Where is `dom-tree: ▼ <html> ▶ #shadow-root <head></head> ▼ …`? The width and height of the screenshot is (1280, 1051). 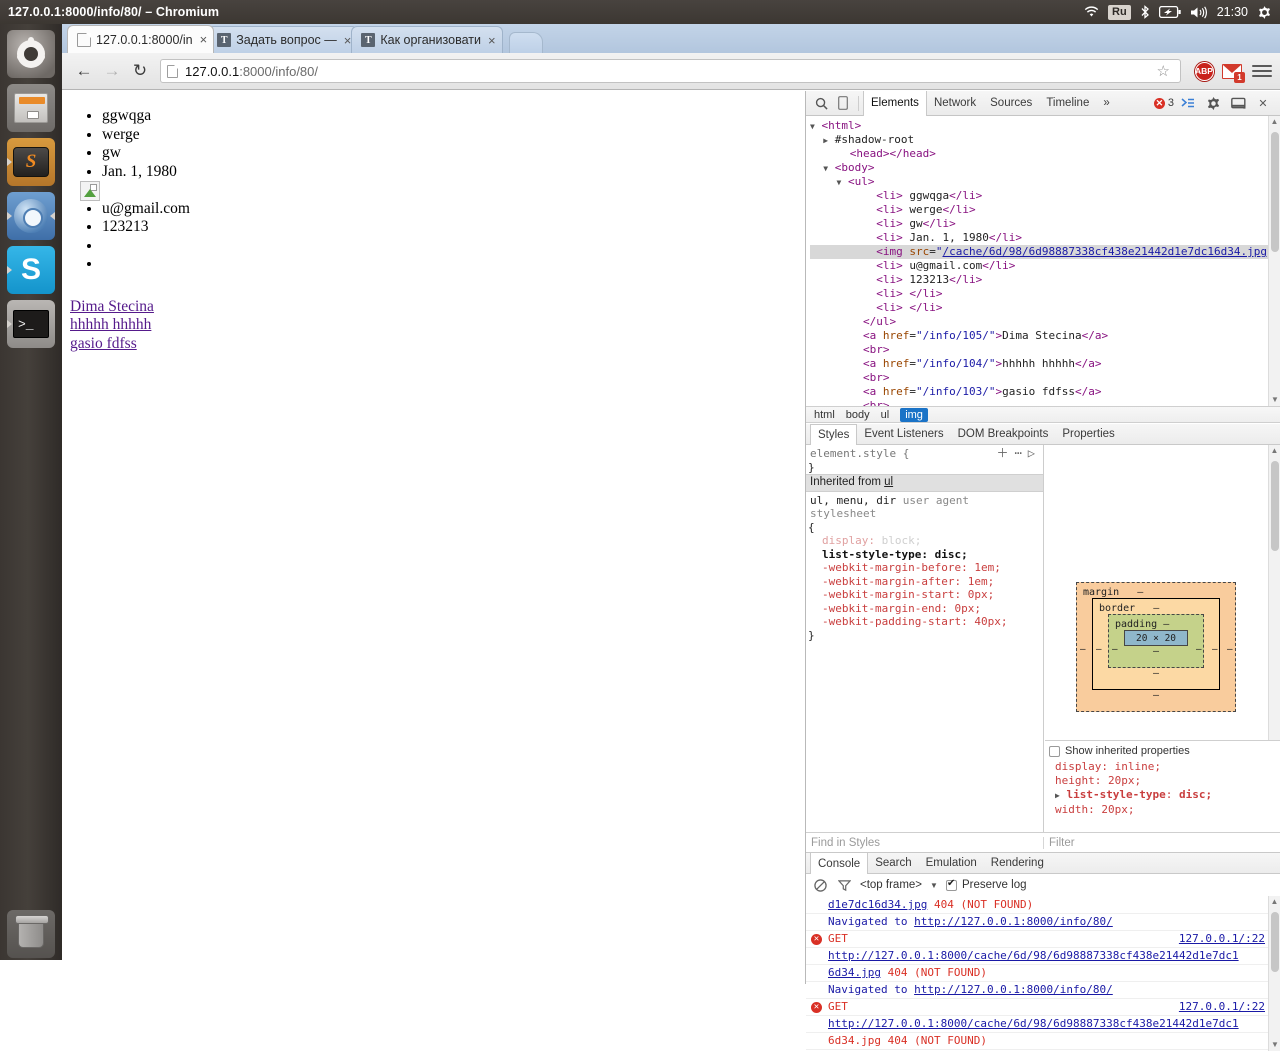 dom-tree: ▼ <html> ▶ #shadow-root <head></head> ▼ … is located at coordinates (1043, 261).